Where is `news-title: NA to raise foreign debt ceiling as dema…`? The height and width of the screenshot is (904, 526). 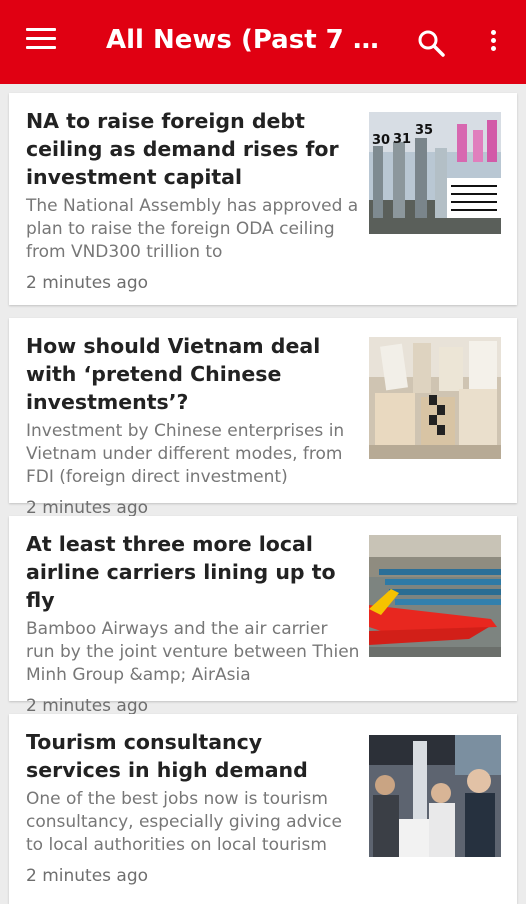
news-title: NA to raise foreign debt ceiling as dema… is located at coordinates (182, 149).